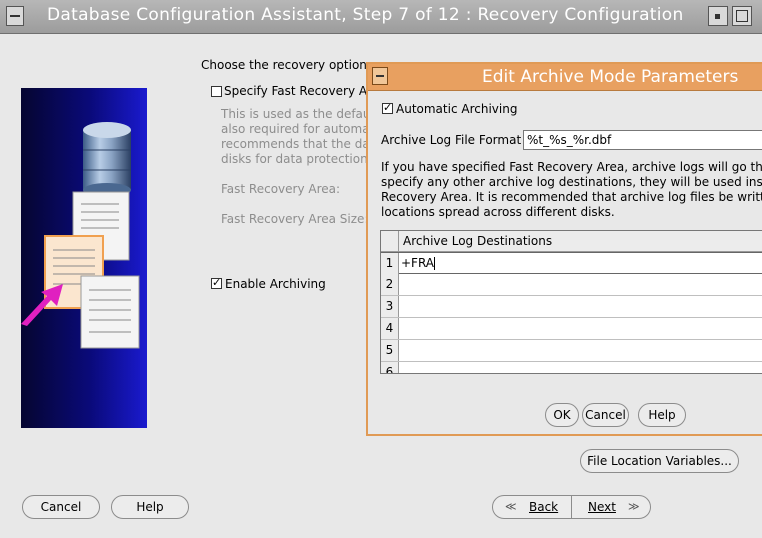 This screenshot has width=762, height=538. I want to click on minimize-icon, so click(718, 16).